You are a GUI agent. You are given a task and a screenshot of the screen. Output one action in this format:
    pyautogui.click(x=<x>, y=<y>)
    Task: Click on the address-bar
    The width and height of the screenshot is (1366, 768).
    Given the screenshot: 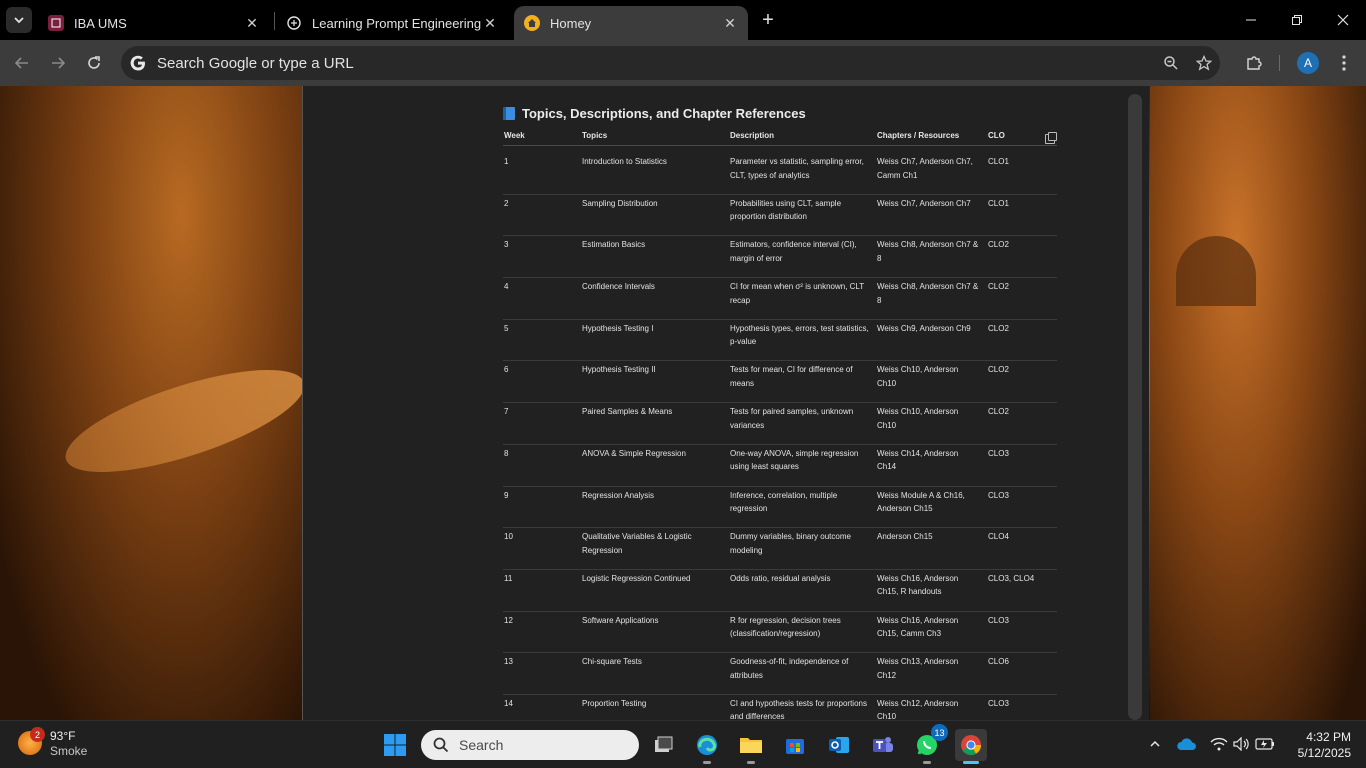 What is the action you would take?
    pyautogui.click(x=670, y=63)
    